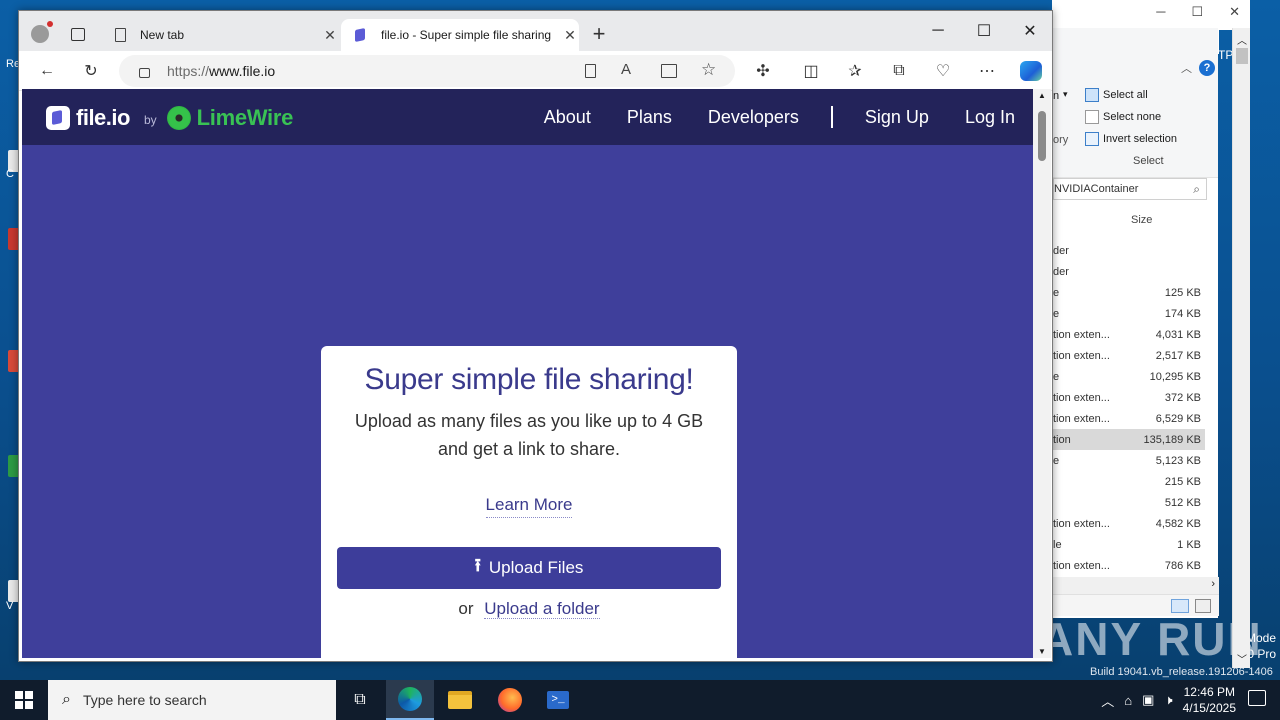  Describe the element at coordinates (223, 35) in the screenshot. I see `tab-new-tab: New tab ✕` at that location.